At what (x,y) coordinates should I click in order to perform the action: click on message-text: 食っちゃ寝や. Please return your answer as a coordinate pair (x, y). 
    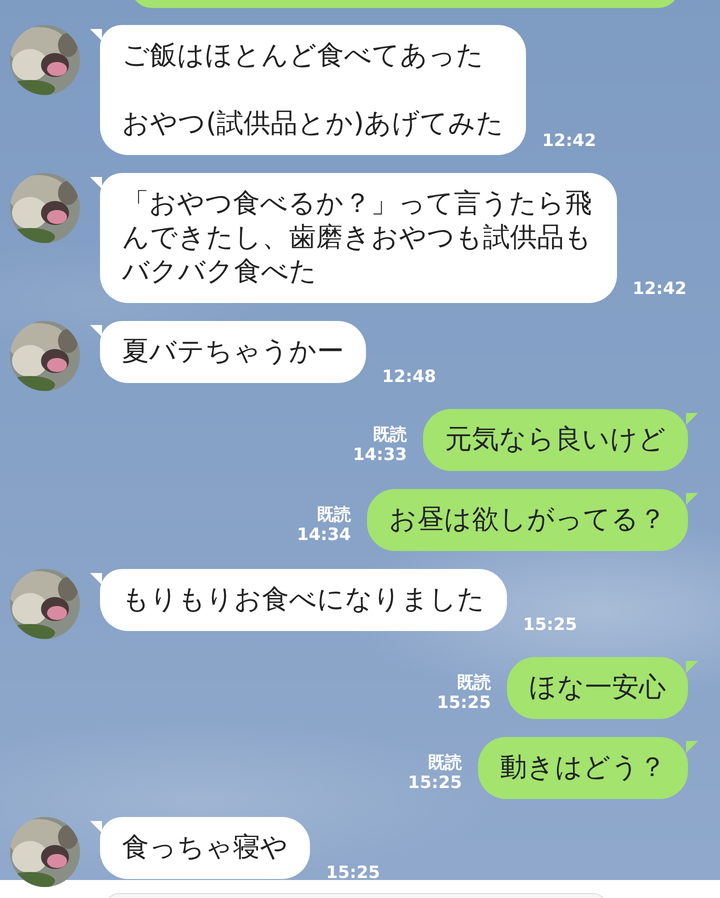
    Looking at the image, I should click on (205, 848).